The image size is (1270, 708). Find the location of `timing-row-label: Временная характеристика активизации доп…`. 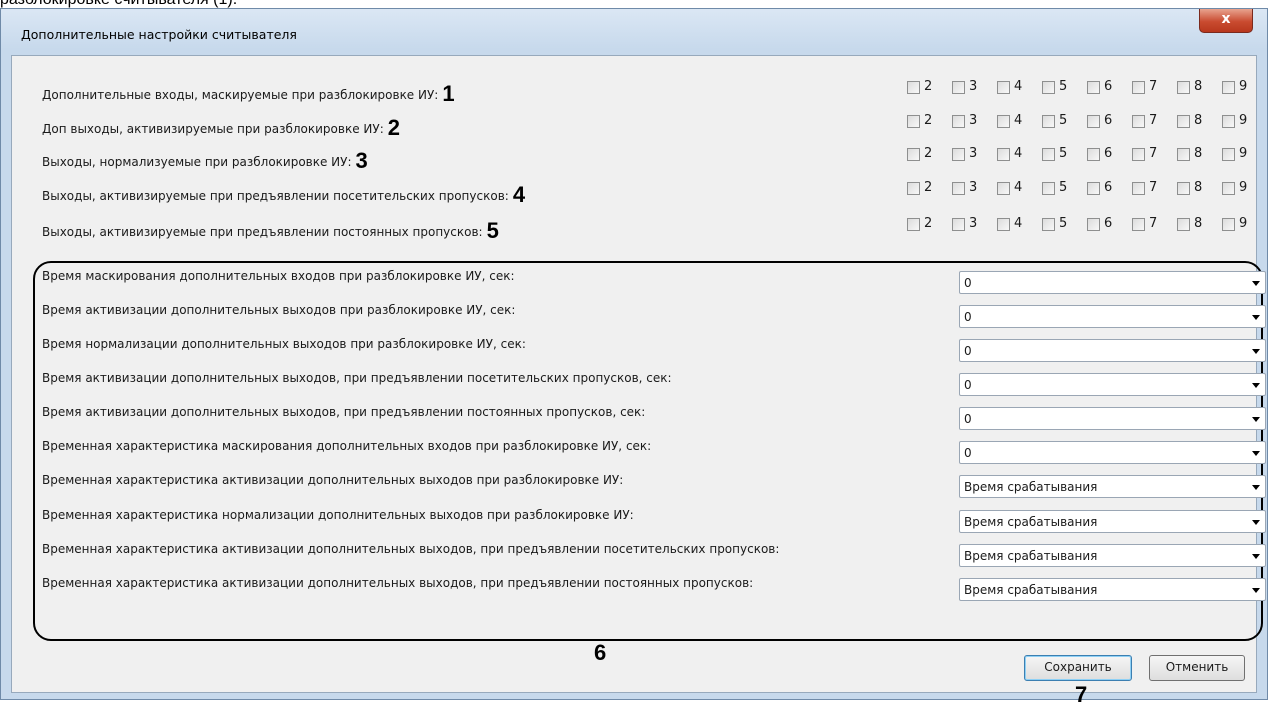

timing-row-label: Временная характеристика активизации доп… is located at coordinates (411, 549).